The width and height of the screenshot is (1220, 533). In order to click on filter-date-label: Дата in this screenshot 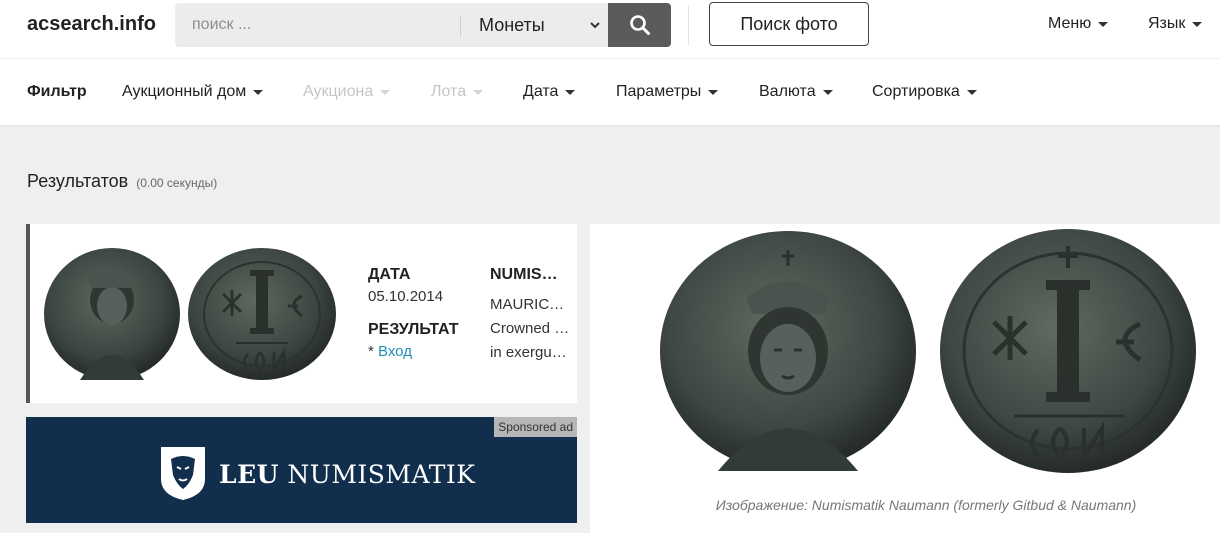, I will do `click(541, 91)`.